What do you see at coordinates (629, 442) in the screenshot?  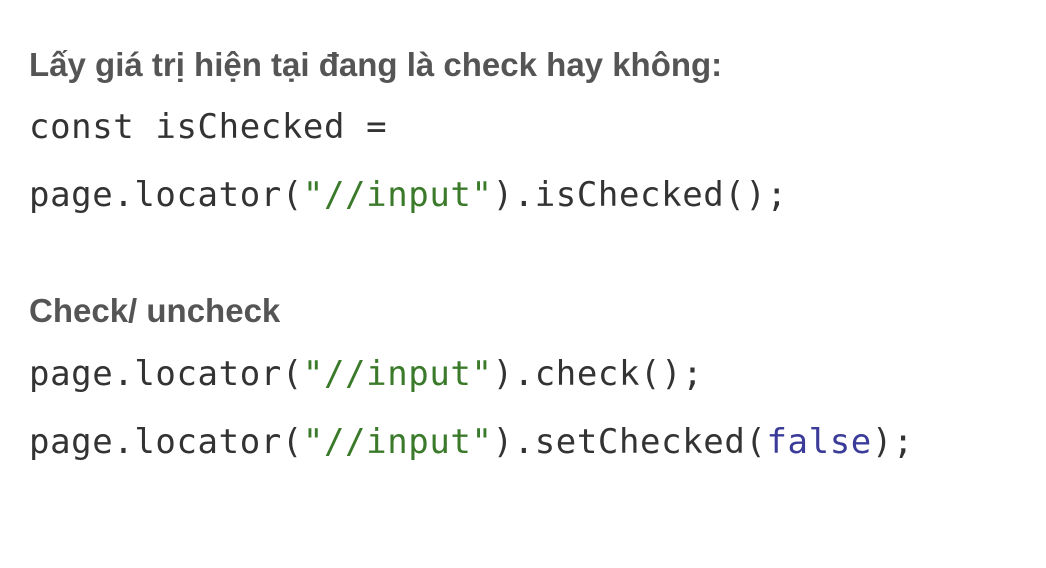 I see `code-method: ).setChecked(` at bounding box center [629, 442].